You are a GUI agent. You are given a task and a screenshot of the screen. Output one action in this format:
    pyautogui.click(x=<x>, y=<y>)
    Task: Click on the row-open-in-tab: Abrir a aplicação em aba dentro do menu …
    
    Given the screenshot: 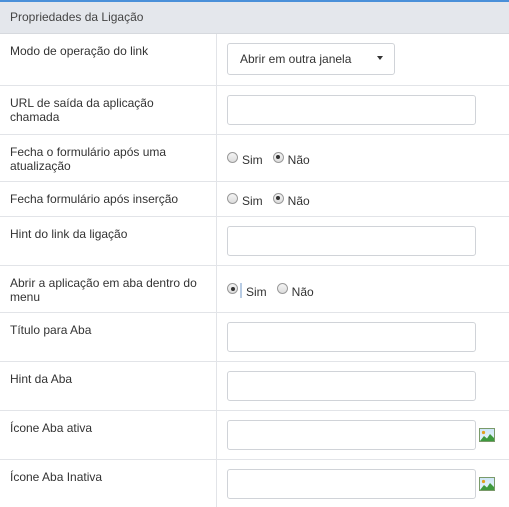 What is the action you would take?
    pyautogui.click(x=254, y=289)
    